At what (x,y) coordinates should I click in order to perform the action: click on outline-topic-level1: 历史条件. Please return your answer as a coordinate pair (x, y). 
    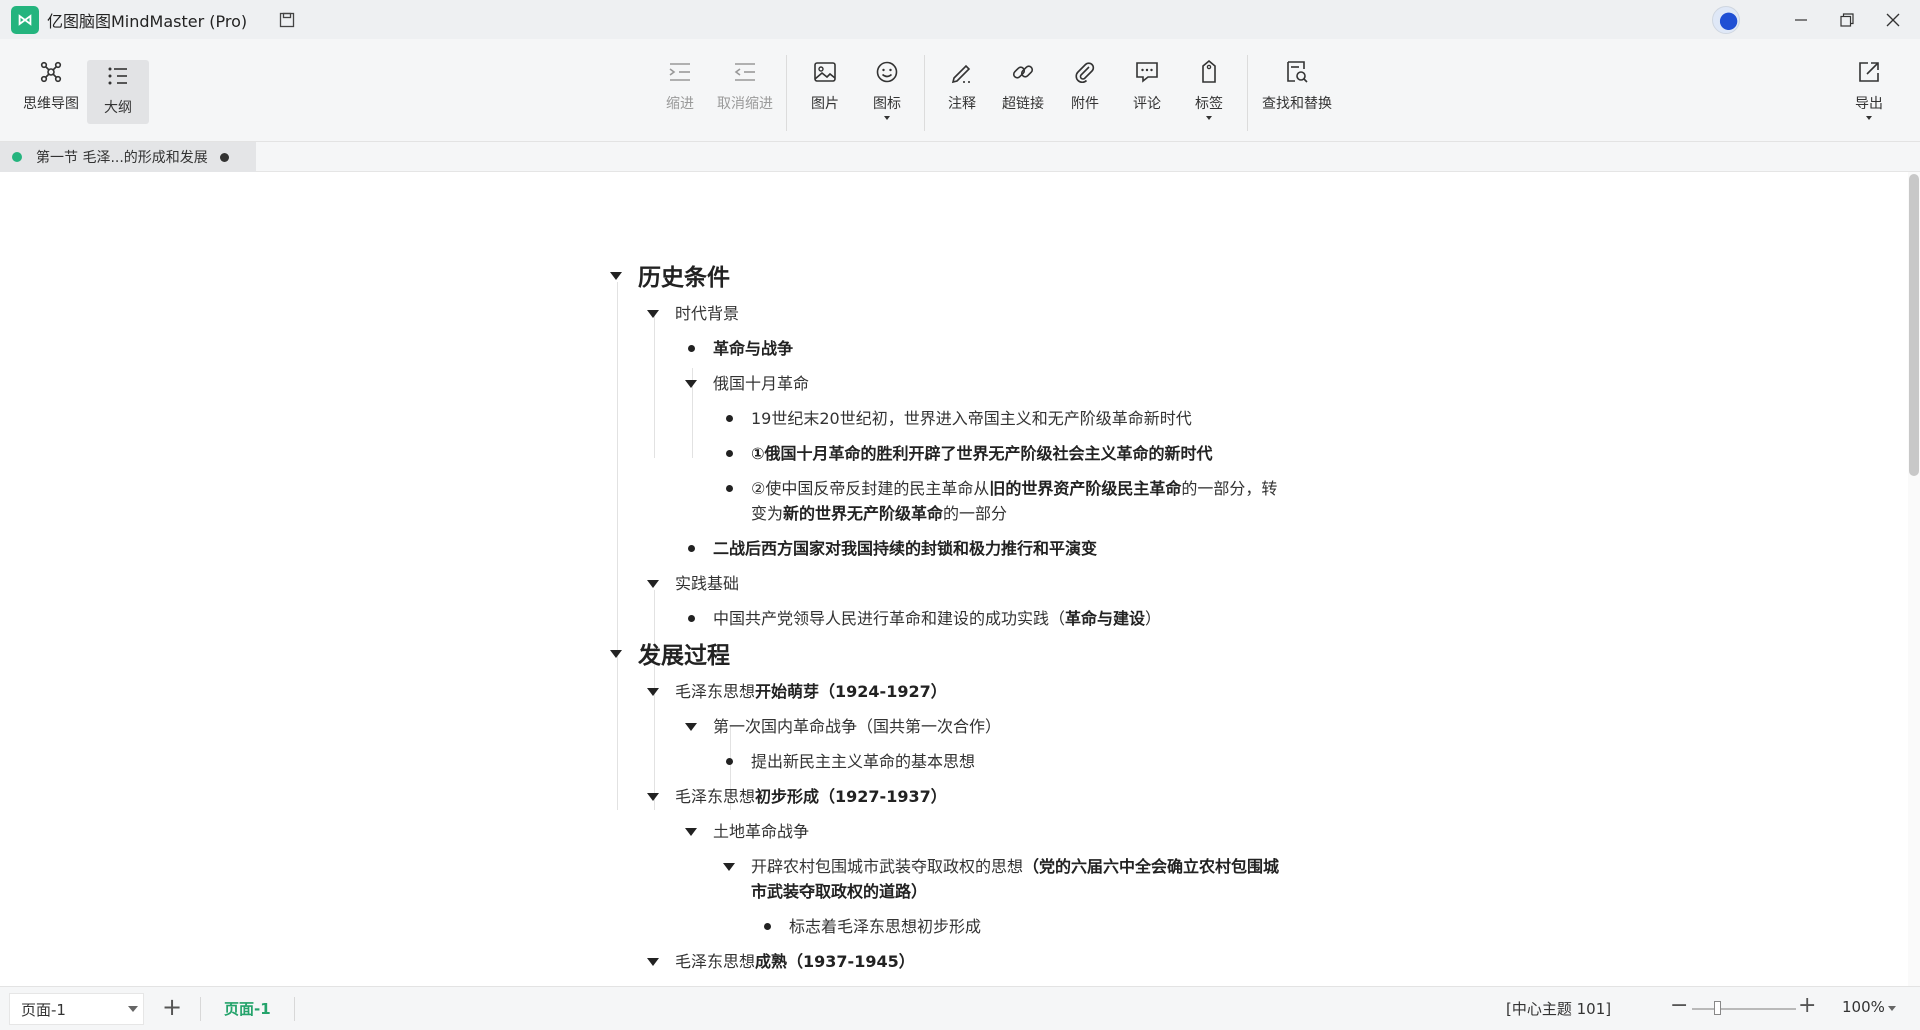
    Looking at the image, I should click on (684, 278).